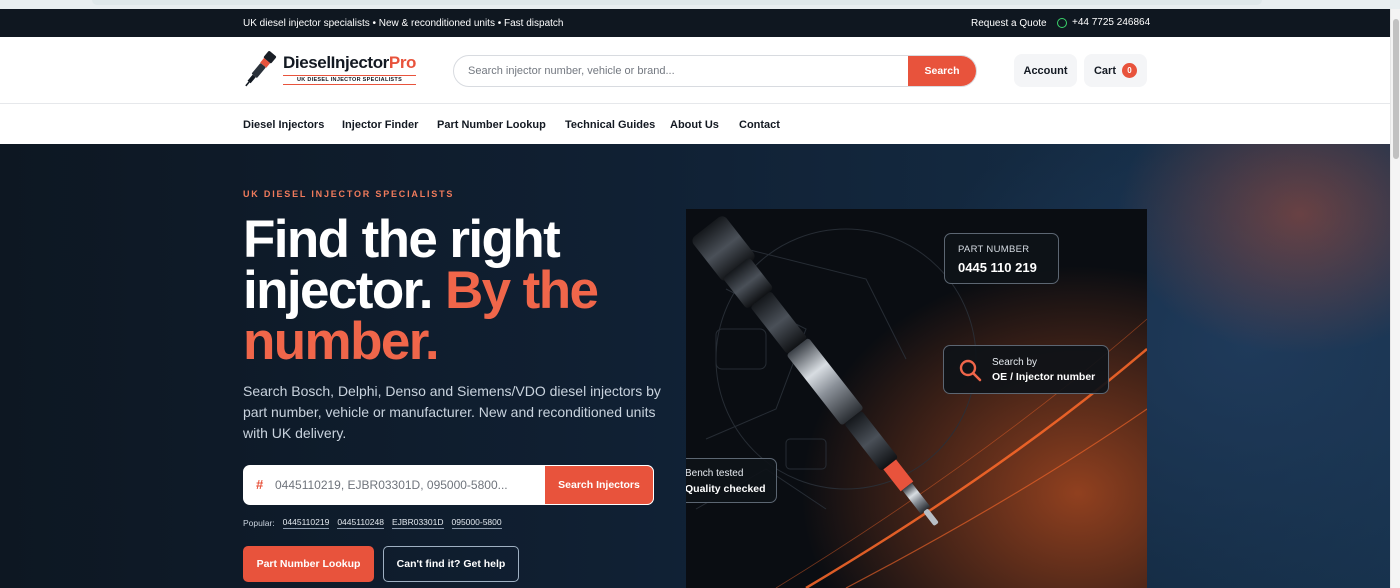  I want to click on popular-label: Popular:, so click(259, 523).